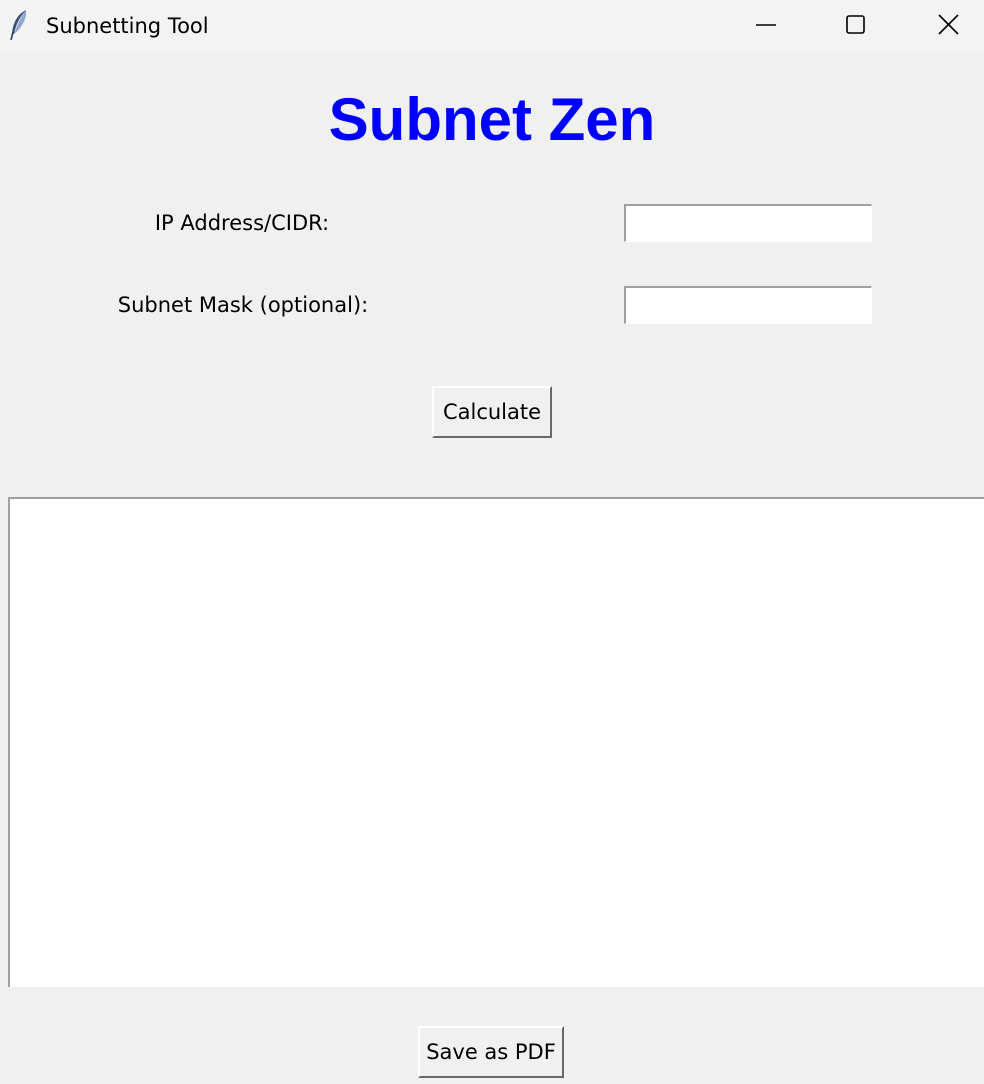  I want to click on minimize-icon, so click(766, 25).